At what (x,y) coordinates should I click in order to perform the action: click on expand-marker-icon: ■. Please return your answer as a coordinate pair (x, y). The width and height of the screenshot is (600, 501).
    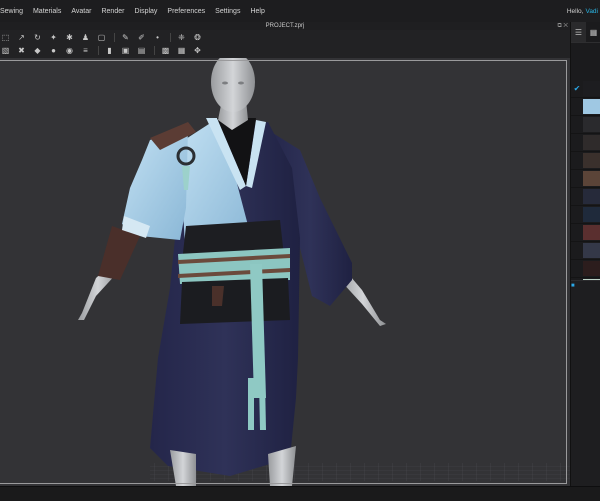
    Looking at the image, I should click on (573, 286).